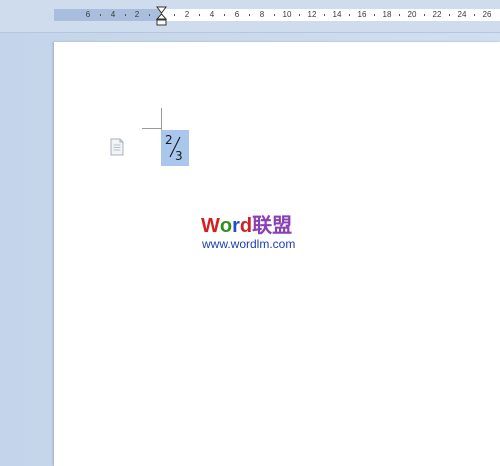 Image resolution: width=500 pixels, height=466 pixels. What do you see at coordinates (282, 226) in the screenshot?
I see `watermark-title-char: 盟` at bounding box center [282, 226].